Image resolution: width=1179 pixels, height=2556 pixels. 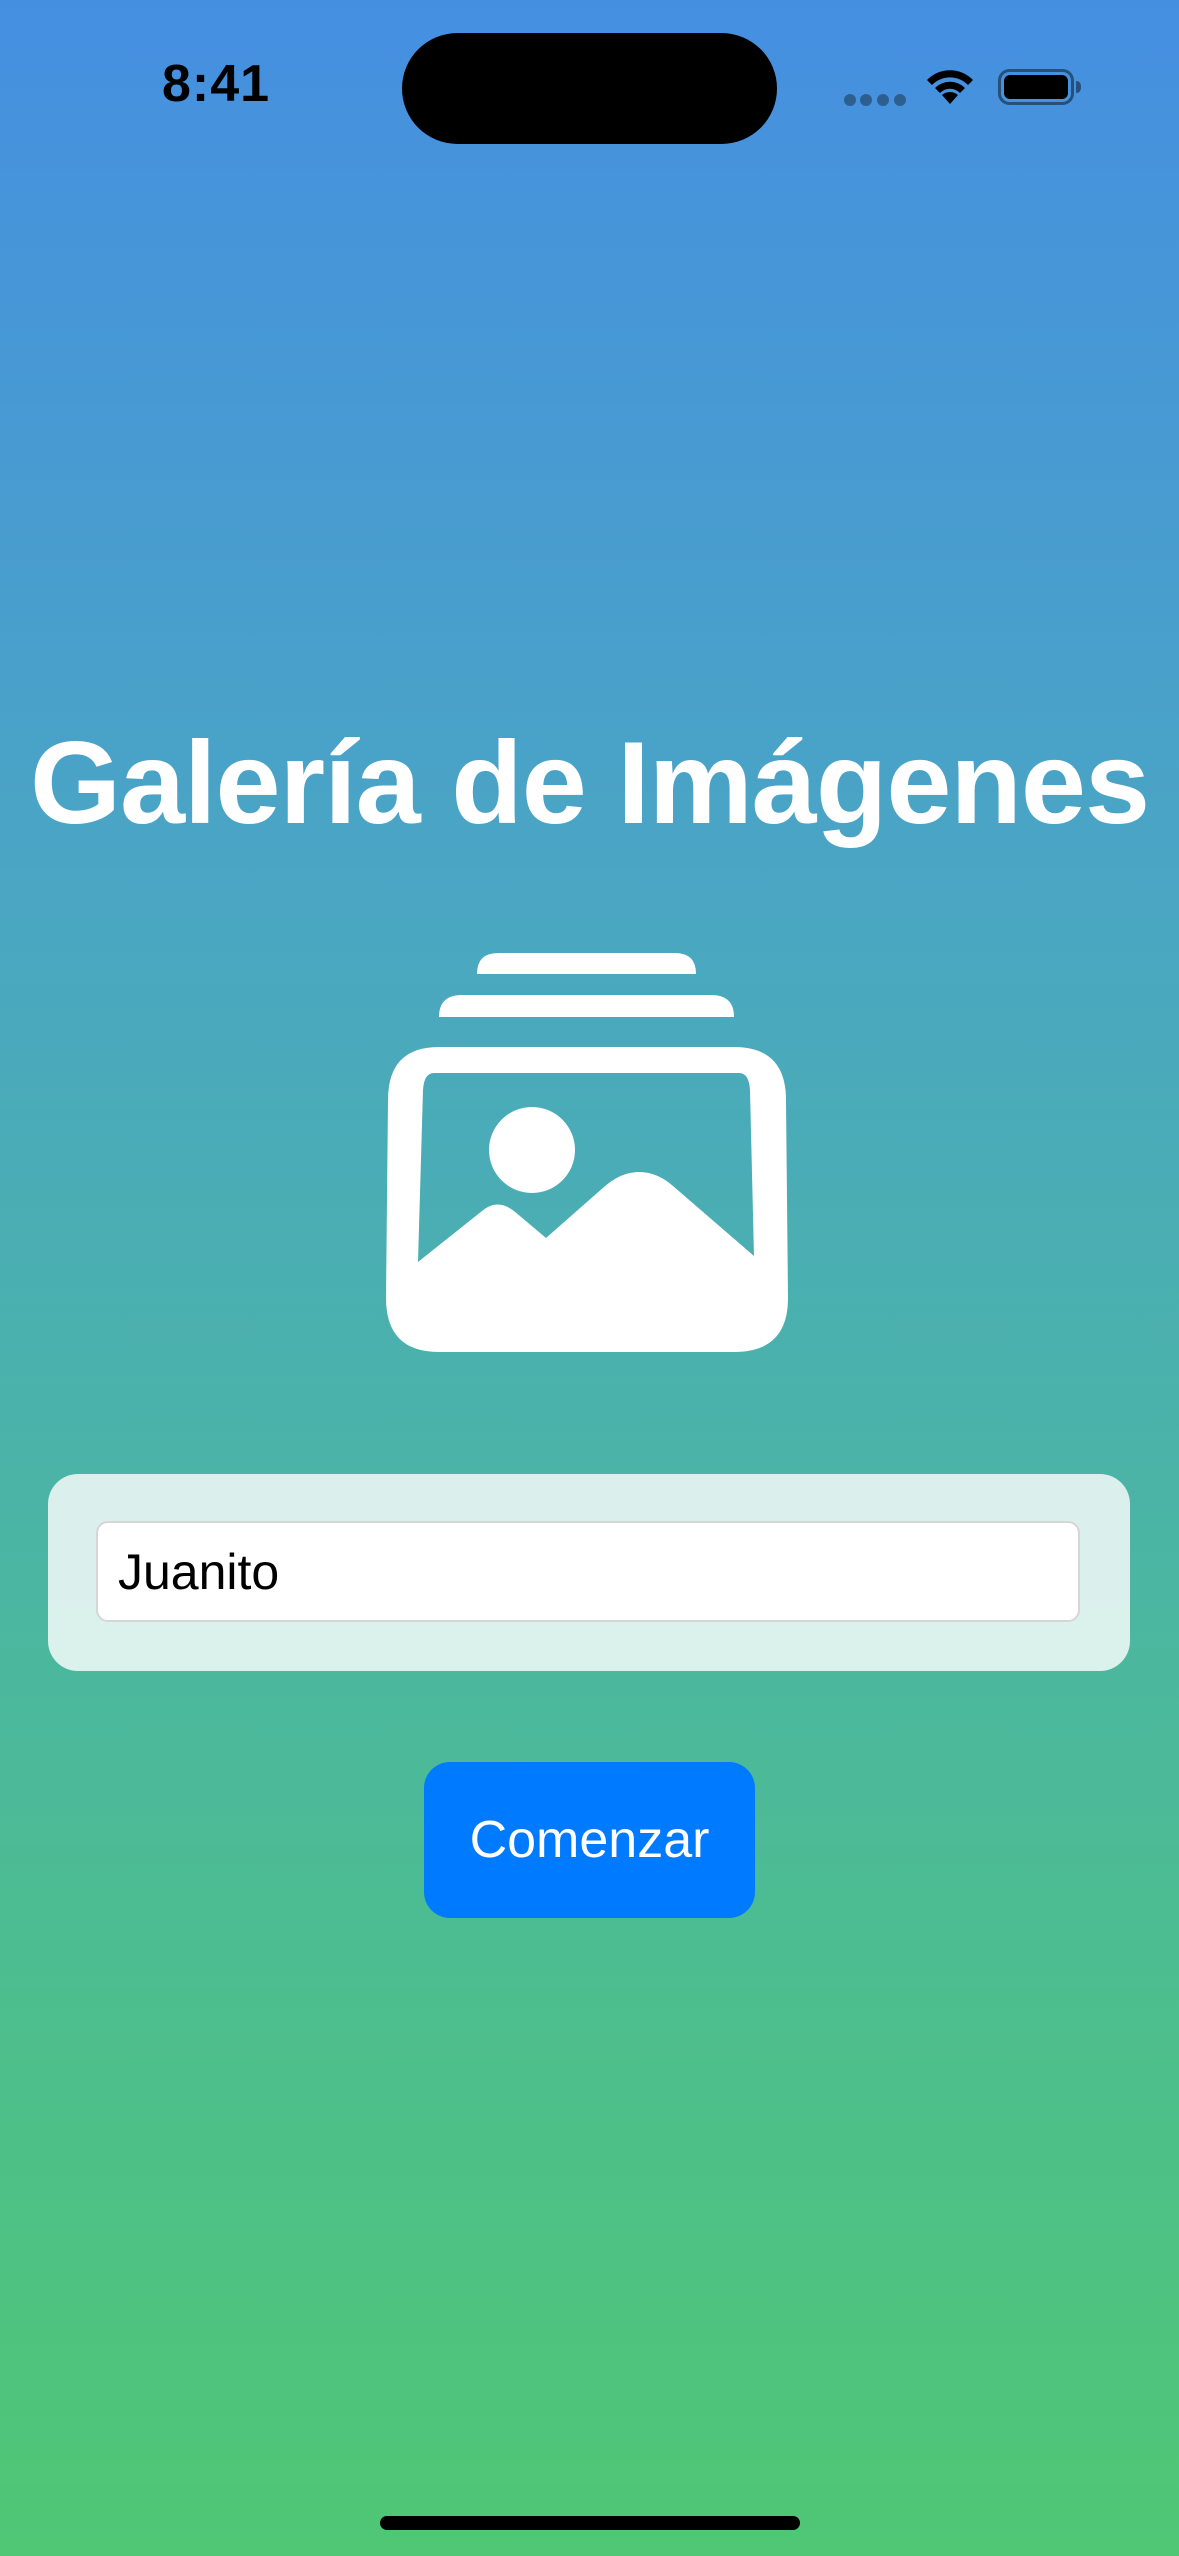 I want to click on dynamic-island, so click(x=589, y=88).